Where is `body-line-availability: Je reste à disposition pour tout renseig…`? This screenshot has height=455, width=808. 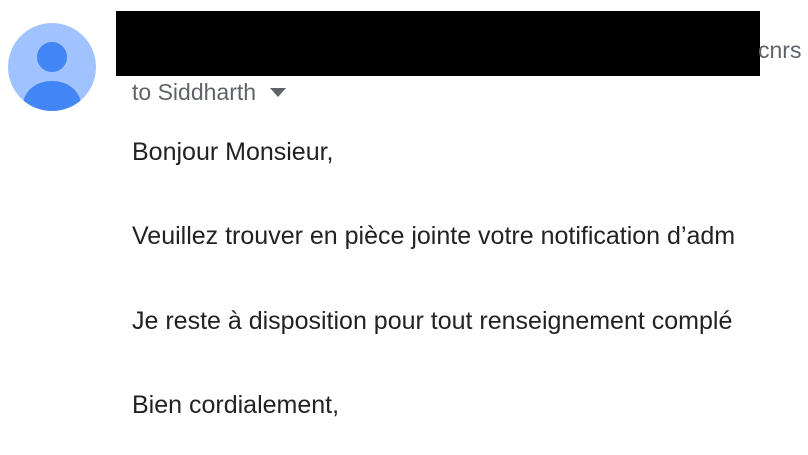 body-line-availability: Je reste à disposition pour tout renseig… is located at coordinates (432, 321).